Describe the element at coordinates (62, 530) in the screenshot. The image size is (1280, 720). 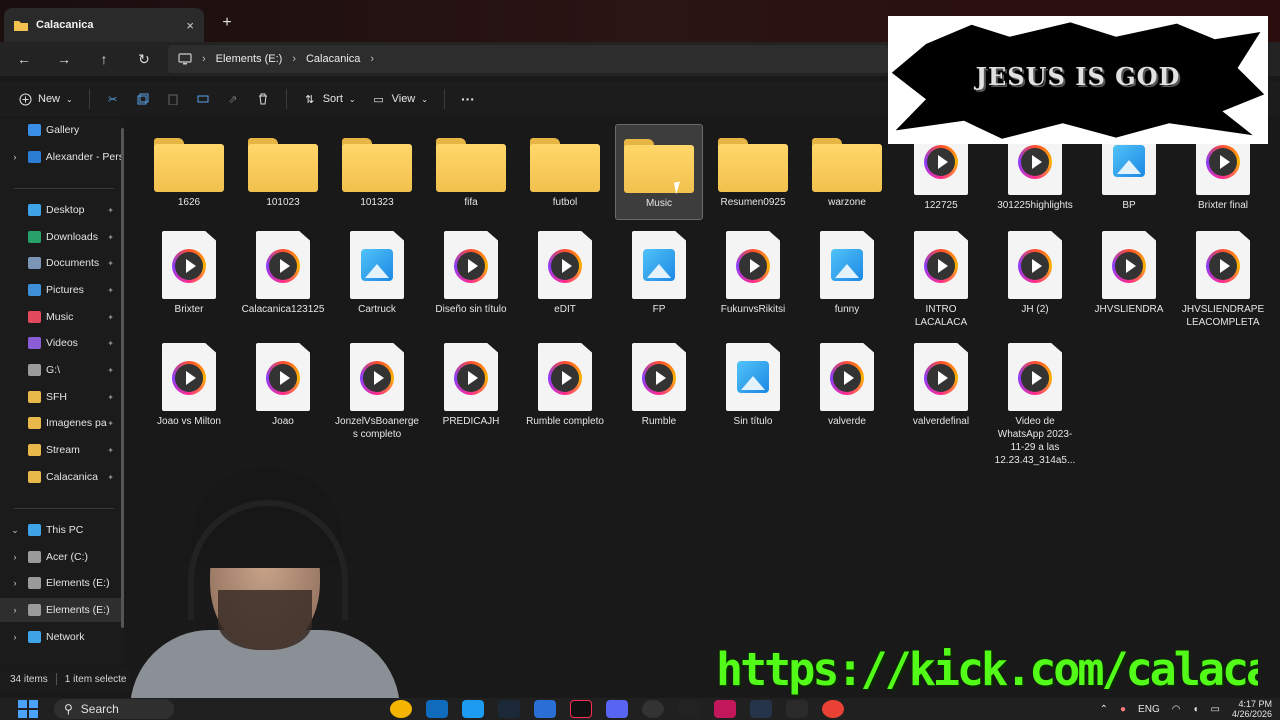
I see `sidebar-item: ⌄ This PC` at that location.